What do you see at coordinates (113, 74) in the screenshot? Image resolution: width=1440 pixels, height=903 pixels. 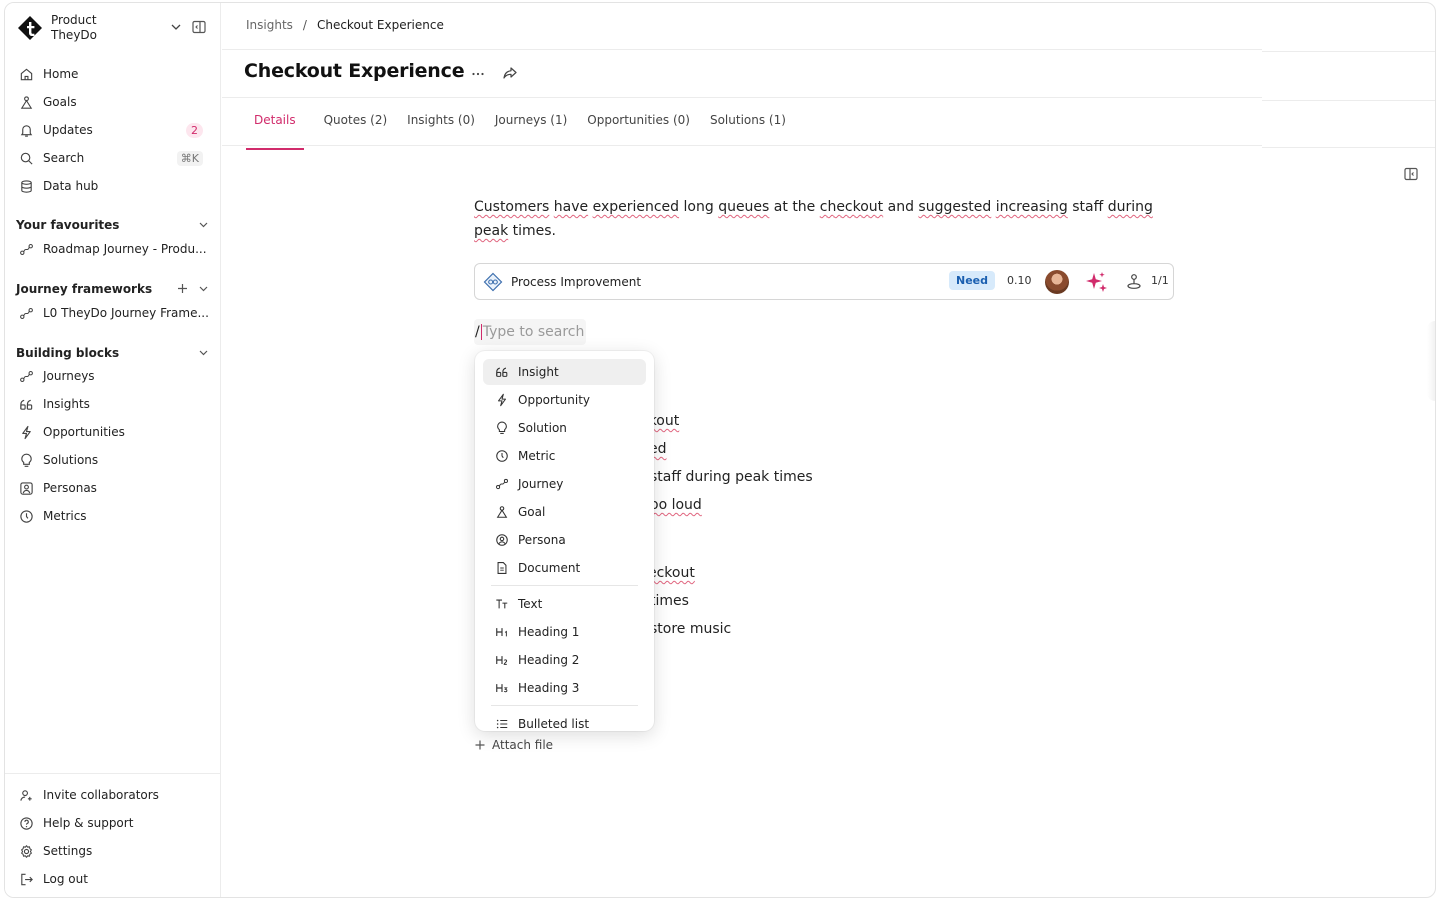 I see `nav-home: Home` at bounding box center [113, 74].